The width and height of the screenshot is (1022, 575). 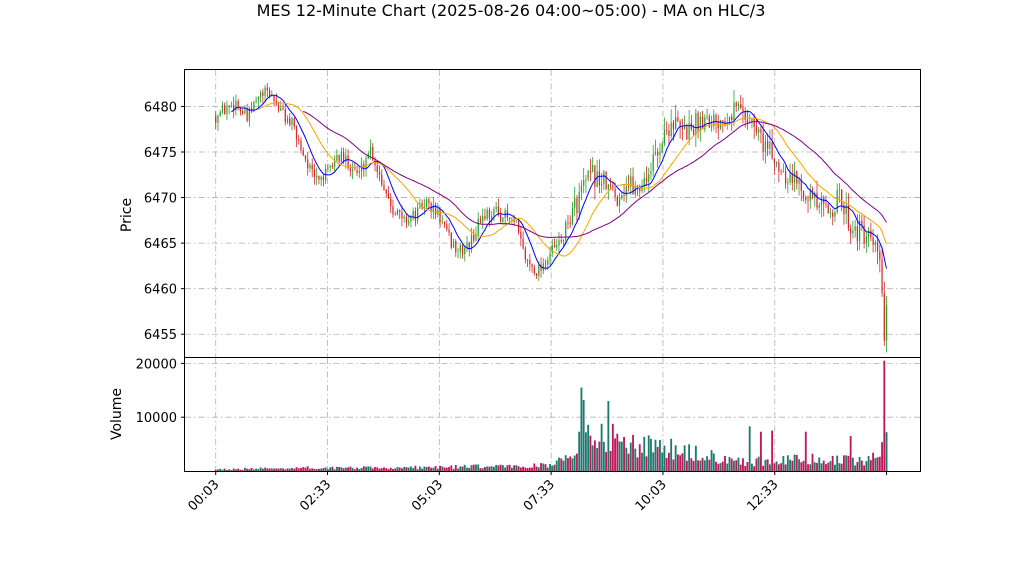 What do you see at coordinates (762, 495) in the screenshot?
I see `time-tick-label: 12:33` at bounding box center [762, 495].